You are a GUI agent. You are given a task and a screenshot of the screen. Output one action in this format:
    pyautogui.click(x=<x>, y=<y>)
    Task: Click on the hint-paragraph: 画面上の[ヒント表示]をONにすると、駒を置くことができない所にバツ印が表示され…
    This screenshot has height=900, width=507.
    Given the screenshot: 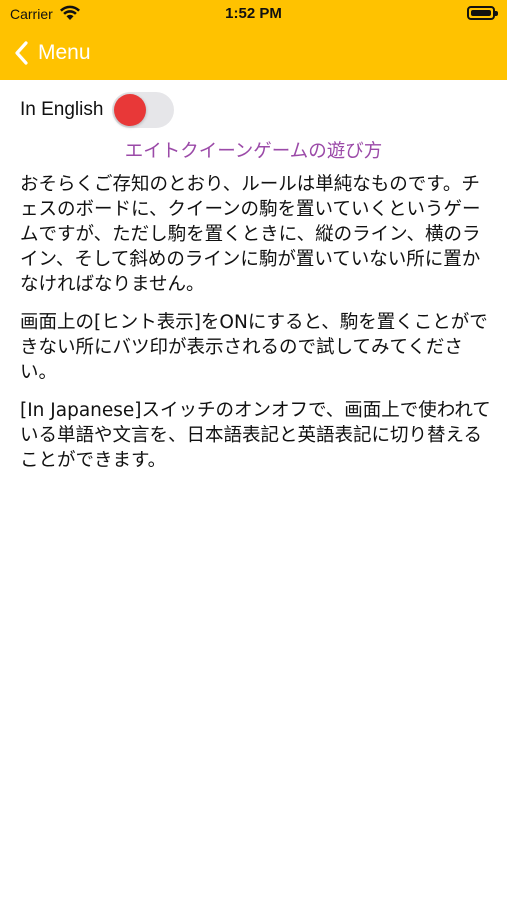 What is the action you would take?
    pyautogui.click(x=254, y=347)
    